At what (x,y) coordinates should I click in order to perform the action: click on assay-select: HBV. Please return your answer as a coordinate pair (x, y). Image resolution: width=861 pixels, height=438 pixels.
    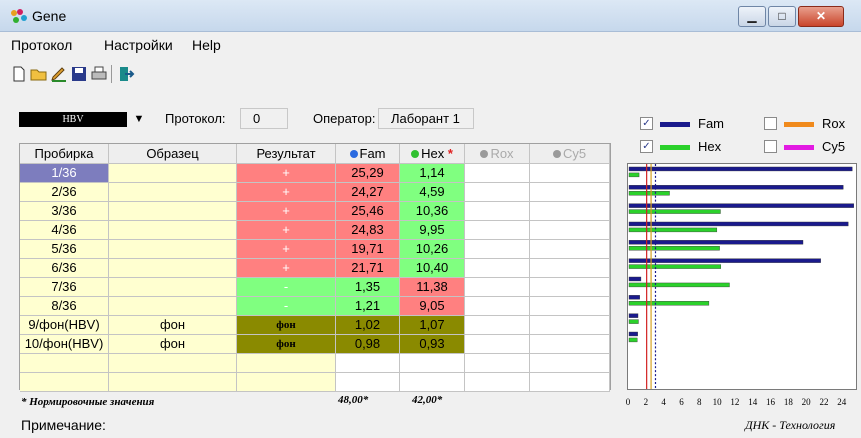
    Looking at the image, I should click on (73, 119).